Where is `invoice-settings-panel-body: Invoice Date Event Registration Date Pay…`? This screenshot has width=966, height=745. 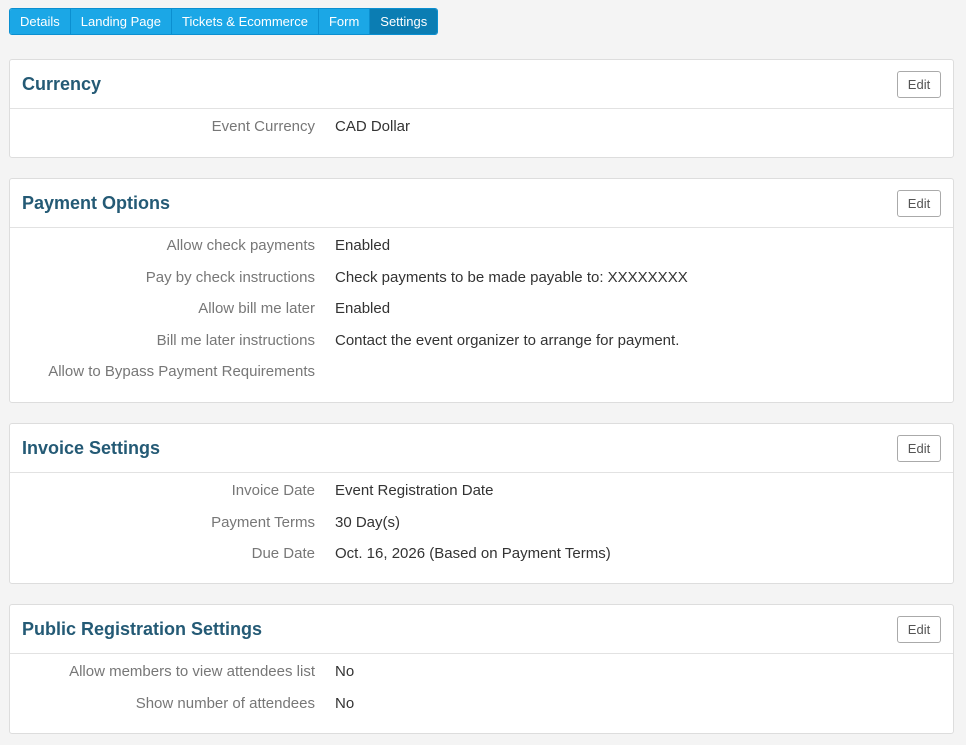 invoice-settings-panel-body: Invoice Date Event Registration Date Pay… is located at coordinates (481, 524).